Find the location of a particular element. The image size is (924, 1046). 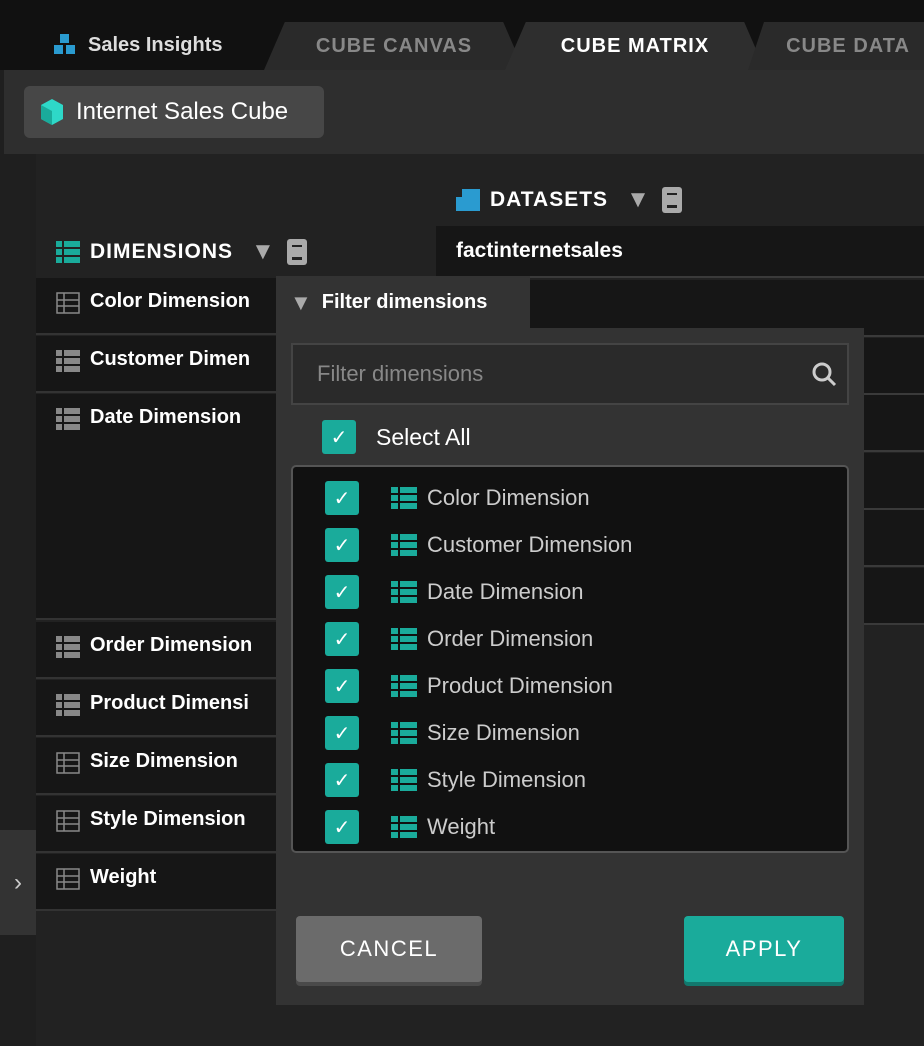

select-all-checkbox: ✓ Select All is located at coordinates (396, 437).